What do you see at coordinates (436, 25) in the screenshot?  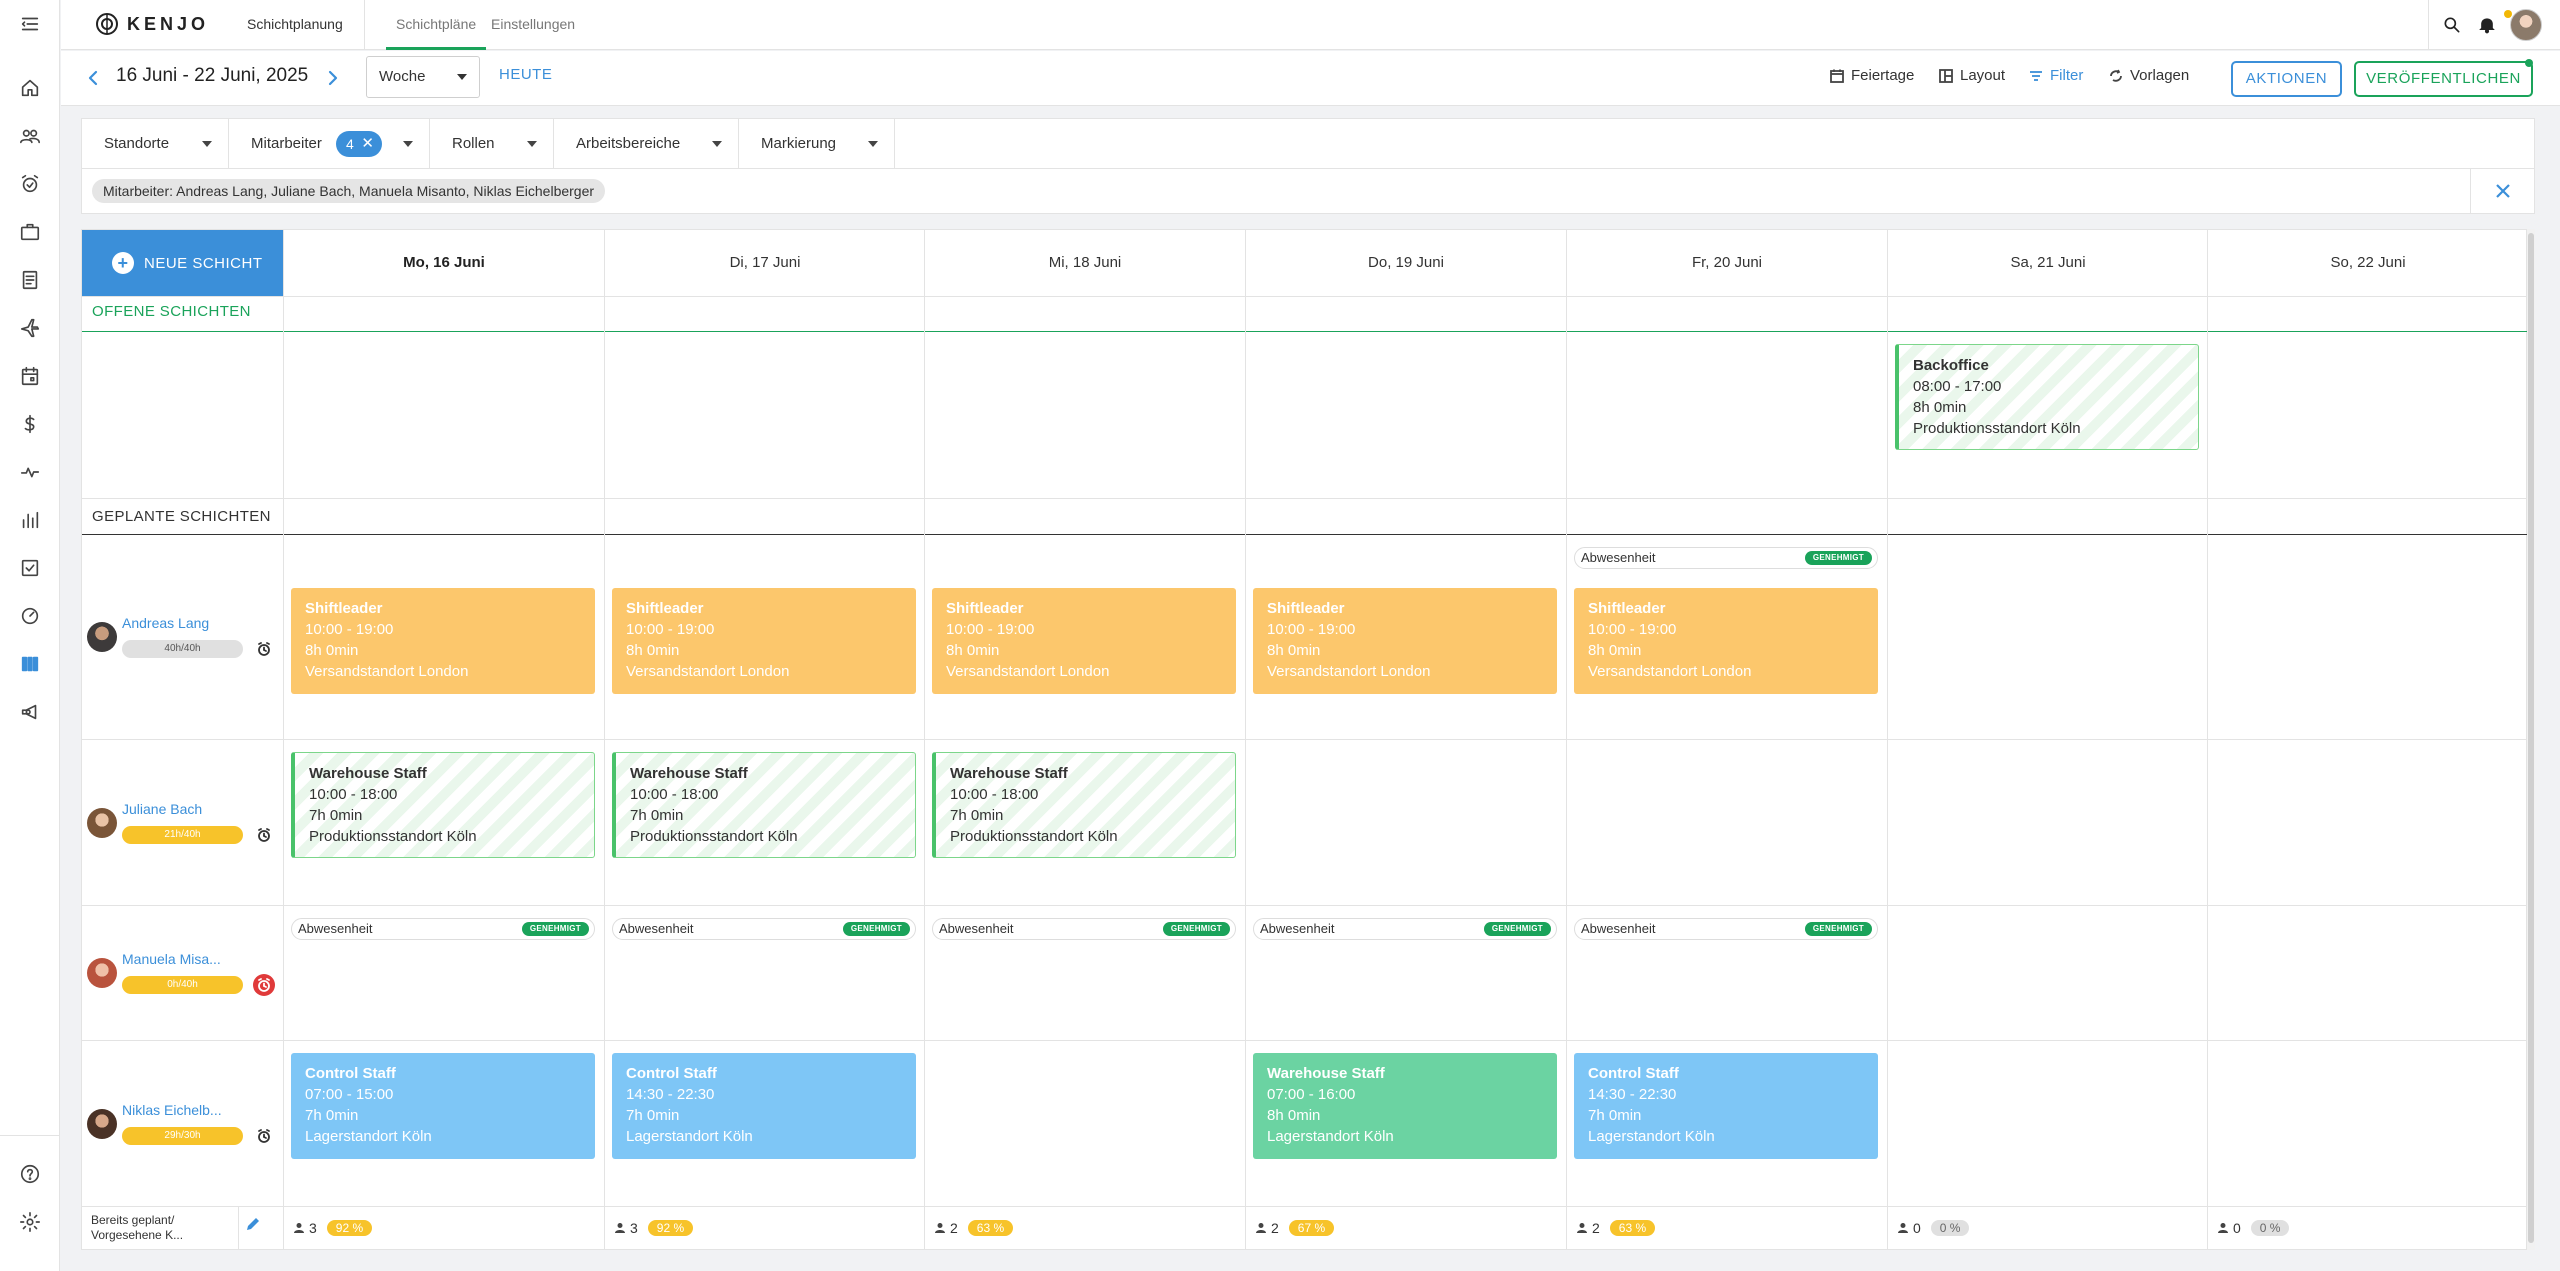 I see `tab-schichtplaene: Schichtpläne` at bounding box center [436, 25].